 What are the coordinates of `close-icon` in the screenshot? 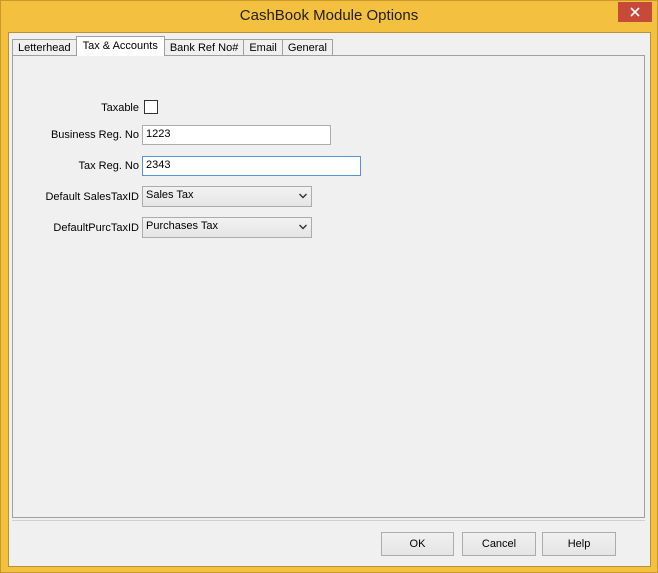 It's located at (635, 12).